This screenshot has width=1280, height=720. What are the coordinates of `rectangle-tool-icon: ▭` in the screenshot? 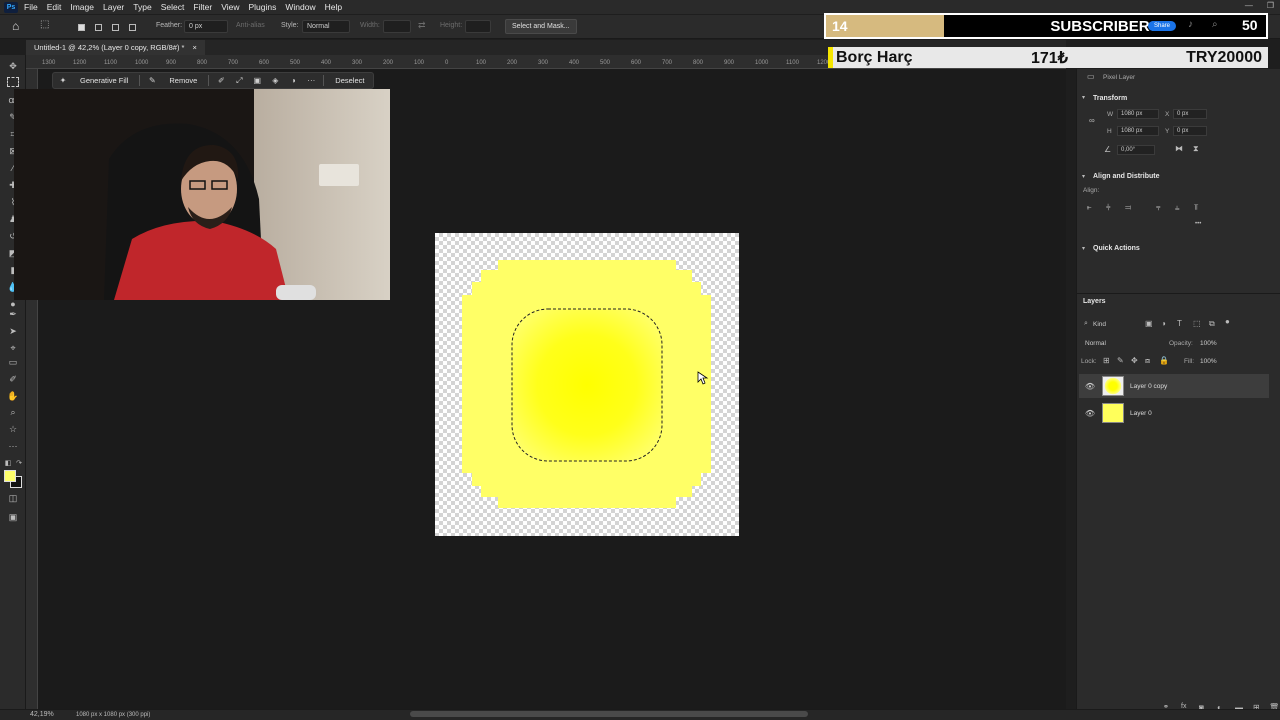 It's located at (13, 362).